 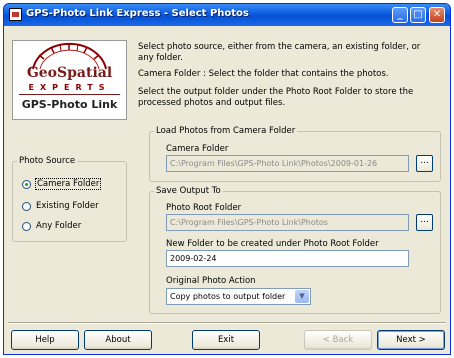 What do you see at coordinates (437, 15) in the screenshot?
I see `close-button: ✕` at bounding box center [437, 15].